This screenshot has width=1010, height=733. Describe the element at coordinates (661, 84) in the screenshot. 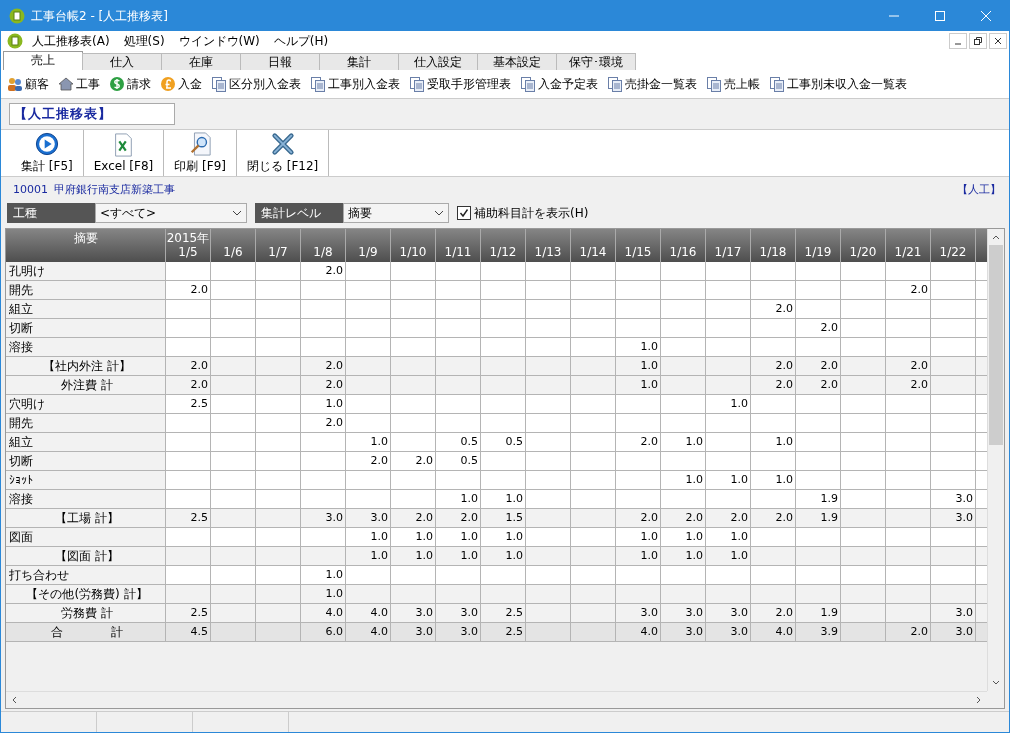

I see `toolbar-link: 売掛金一覧表` at that location.